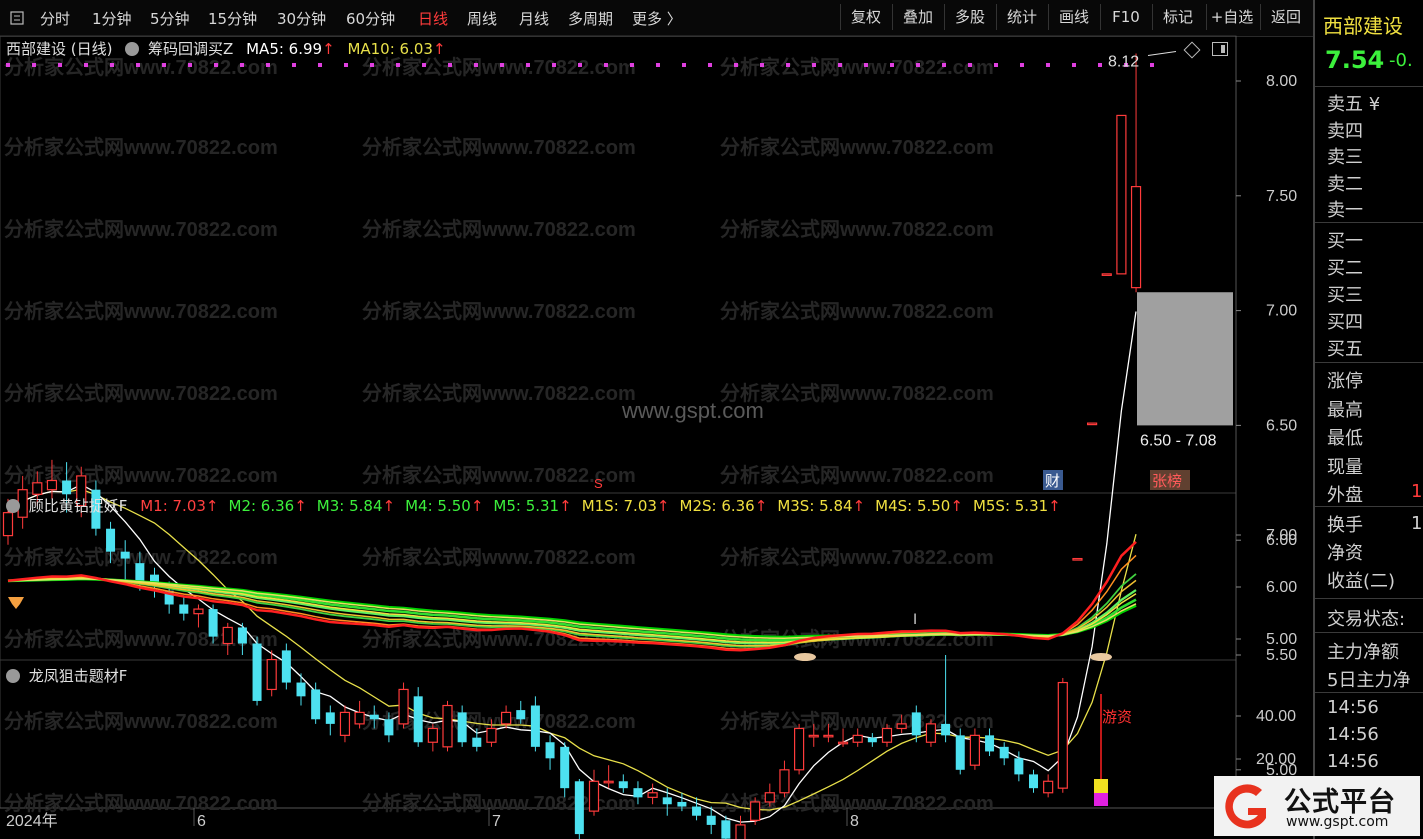 Image resolution: width=1423 pixels, height=839 pixels. What do you see at coordinates (1345, 553) in the screenshot?
I see `quote-stat2-1: 净资` at bounding box center [1345, 553].